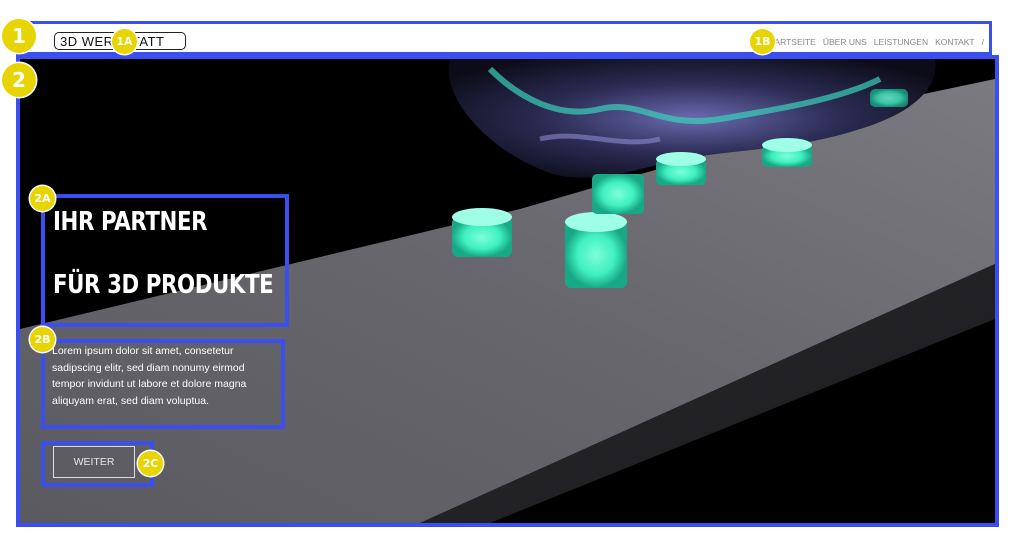  Describe the element at coordinates (19, 36) in the screenshot. I see `annotation-marker-1: 1` at that location.